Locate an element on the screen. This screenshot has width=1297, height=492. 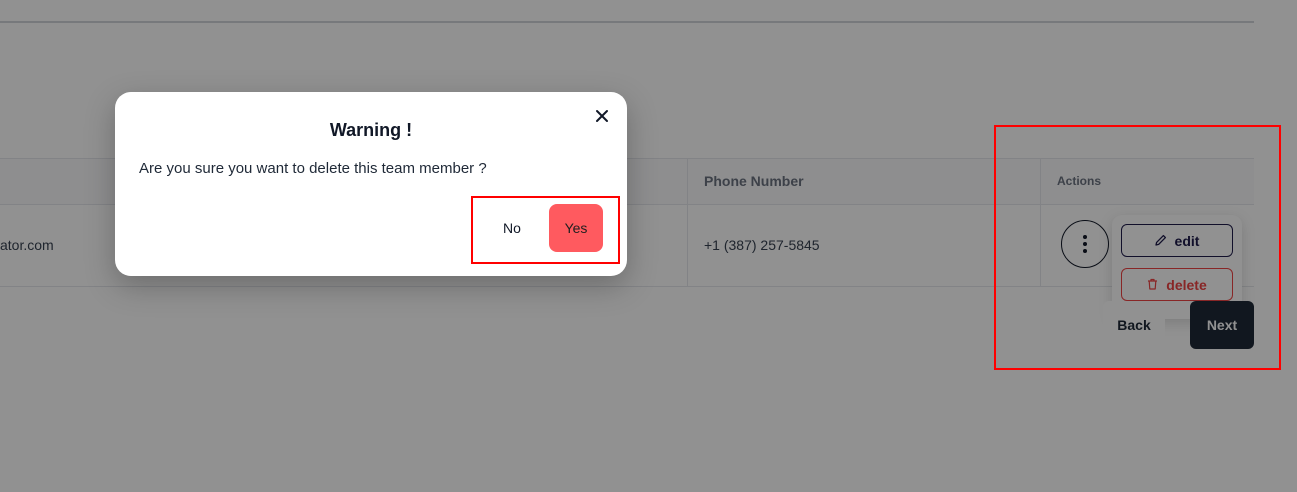
close-icon is located at coordinates (602, 116).